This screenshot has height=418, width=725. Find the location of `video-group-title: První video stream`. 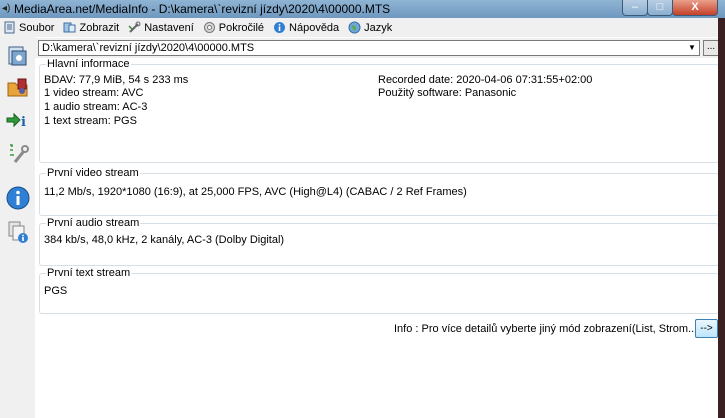

video-group-title: První video stream is located at coordinates (93, 173).